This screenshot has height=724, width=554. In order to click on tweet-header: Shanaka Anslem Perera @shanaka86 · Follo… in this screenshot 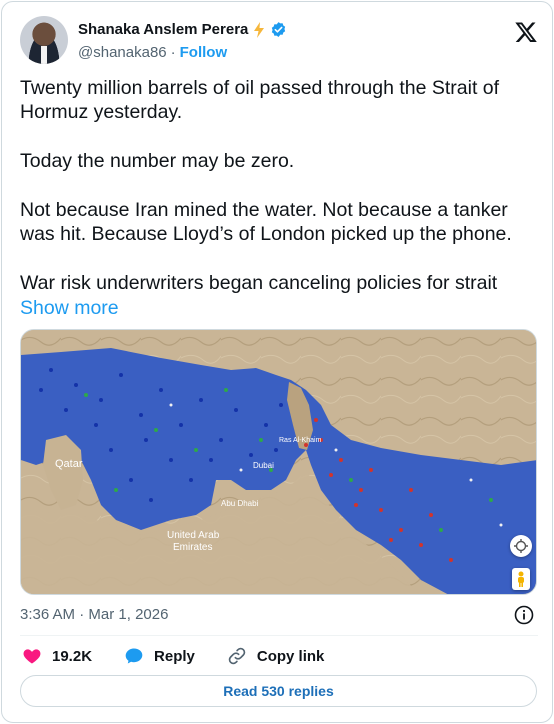, I will do `click(280, 41)`.